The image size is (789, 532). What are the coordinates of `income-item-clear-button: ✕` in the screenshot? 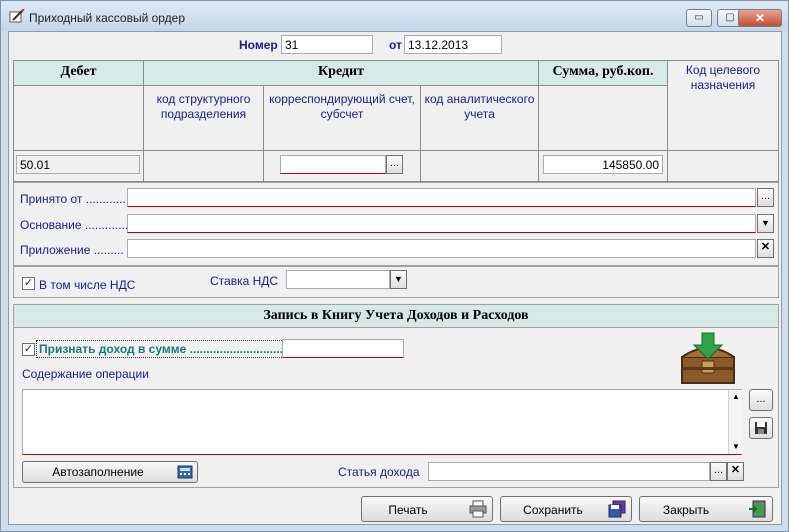 It's located at (735, 471).